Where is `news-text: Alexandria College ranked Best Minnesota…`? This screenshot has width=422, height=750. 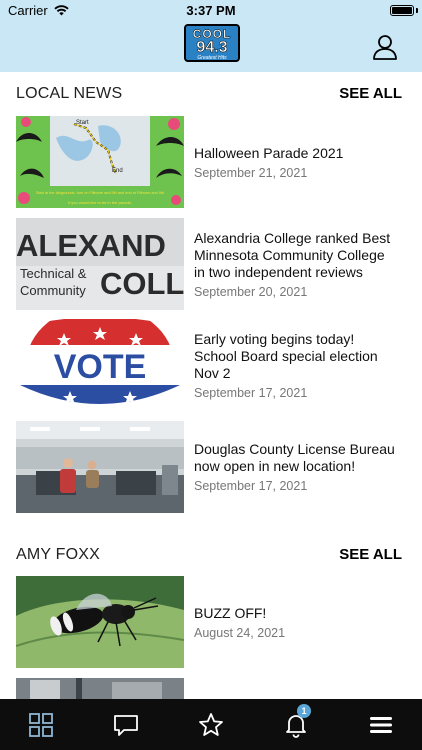 news-text: Alexandria College ranked Best Minnesota… is located at coordinates (296, 264).